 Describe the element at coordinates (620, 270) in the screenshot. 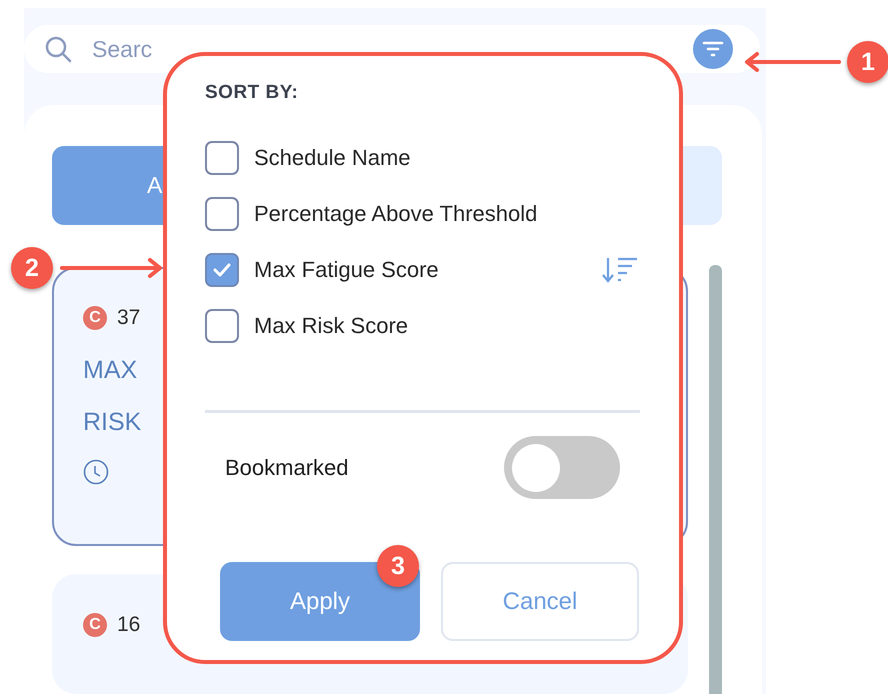

I see `sort-descending-icon` at that location.